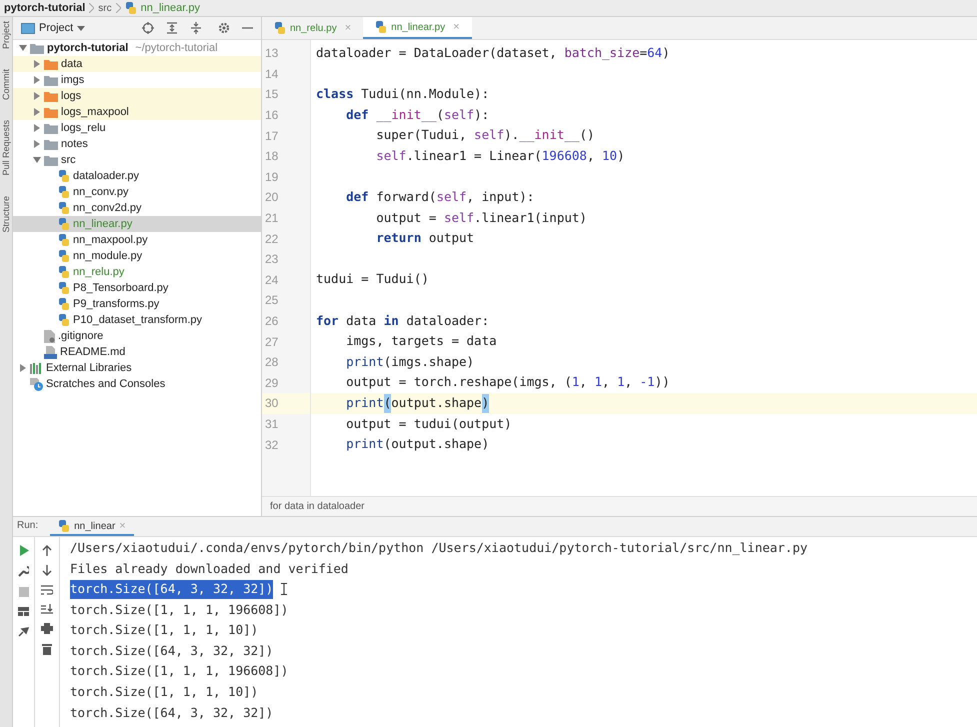  What do you see at coordinates (313, 28) in the screenshot?
I see `editor-tab: nn_relu.py ×` at bounding box center [313, 28].